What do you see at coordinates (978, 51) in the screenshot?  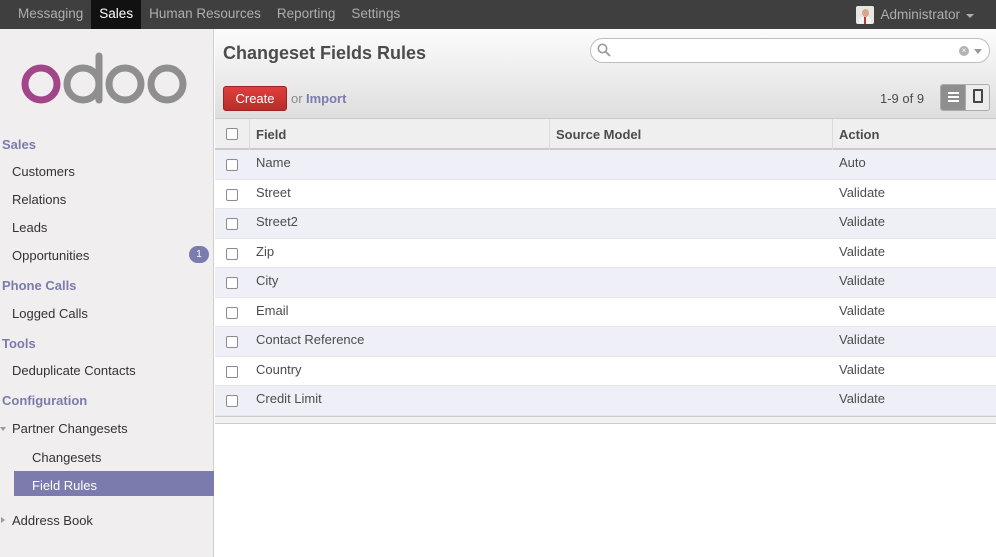 I see `search-options-dropdown-icon` at bounding box center [978, 51].